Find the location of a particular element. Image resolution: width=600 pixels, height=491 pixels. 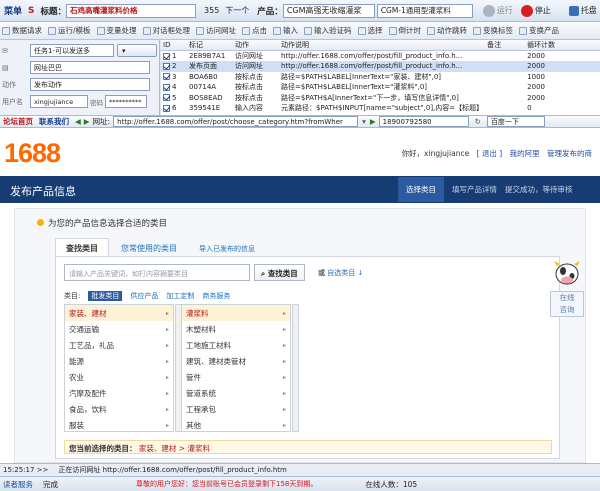

tray-icon is located at coordinates (573, 10).